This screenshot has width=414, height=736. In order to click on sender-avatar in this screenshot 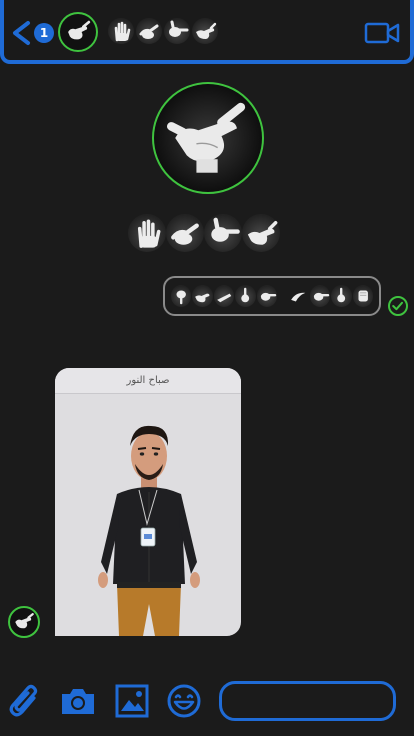, I will do `click(24, 622)`.